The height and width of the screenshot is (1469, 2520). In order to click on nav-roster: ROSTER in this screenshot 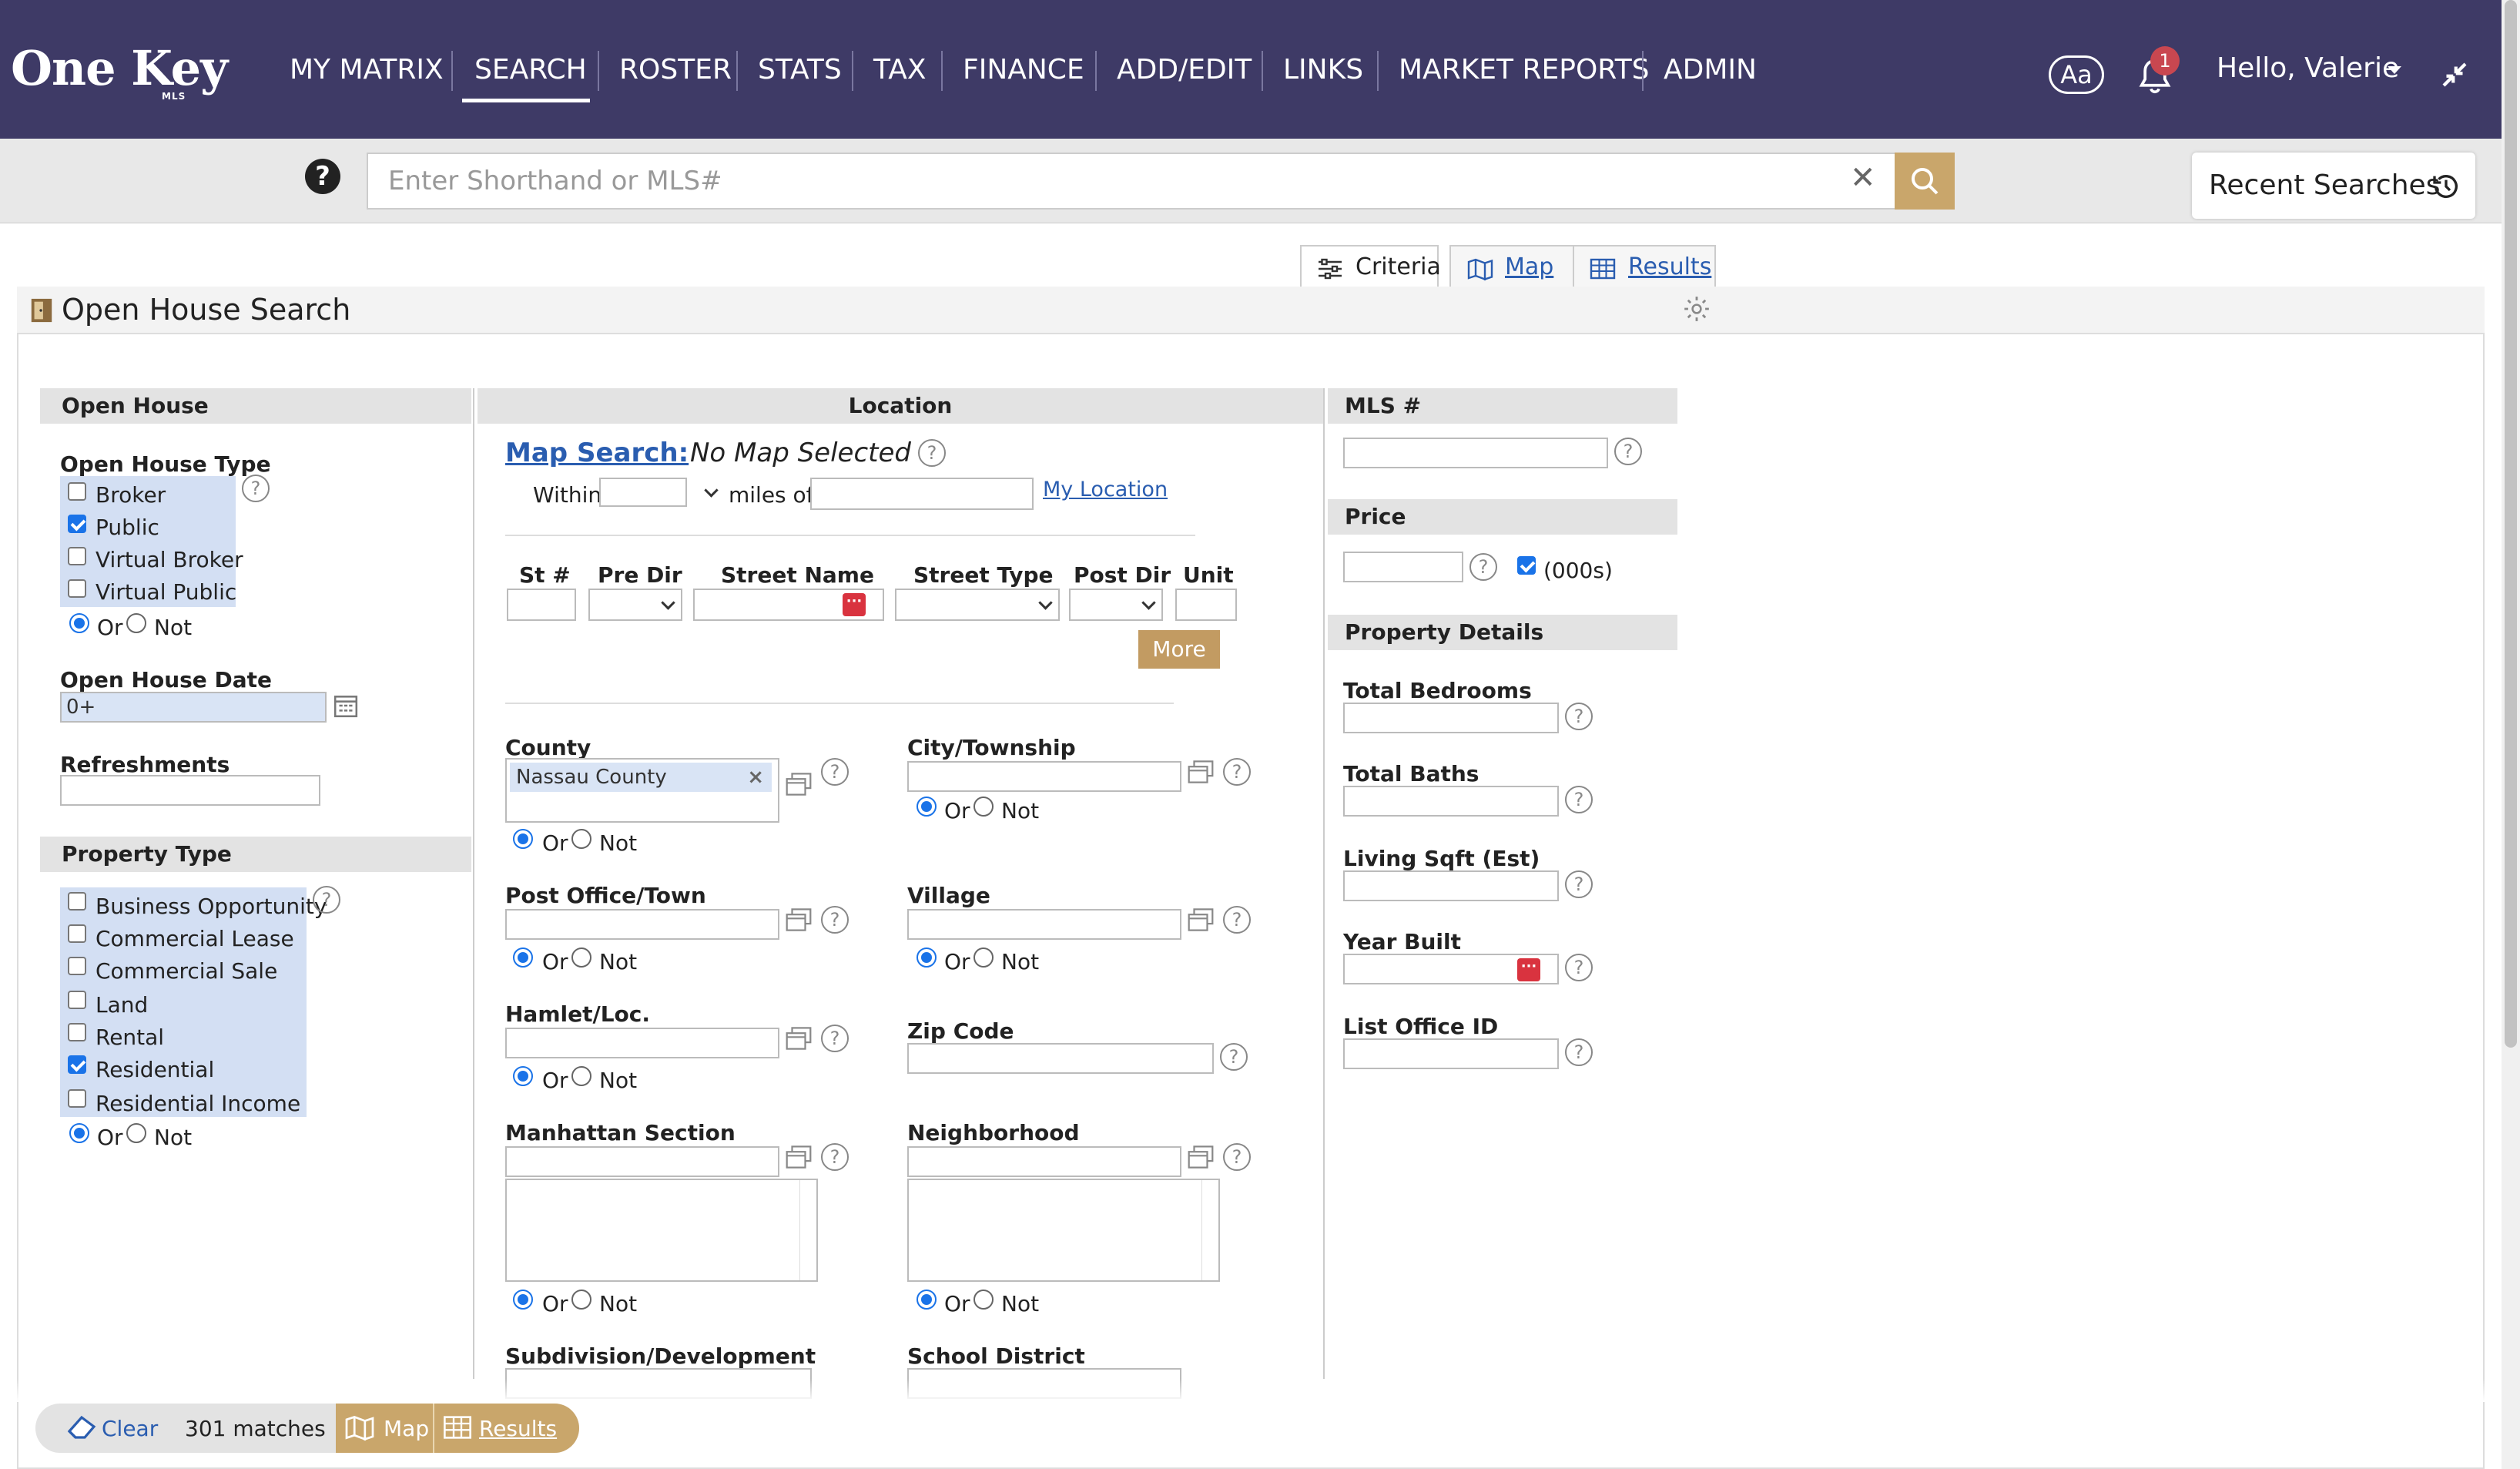, I will do `click(675, 70)`.